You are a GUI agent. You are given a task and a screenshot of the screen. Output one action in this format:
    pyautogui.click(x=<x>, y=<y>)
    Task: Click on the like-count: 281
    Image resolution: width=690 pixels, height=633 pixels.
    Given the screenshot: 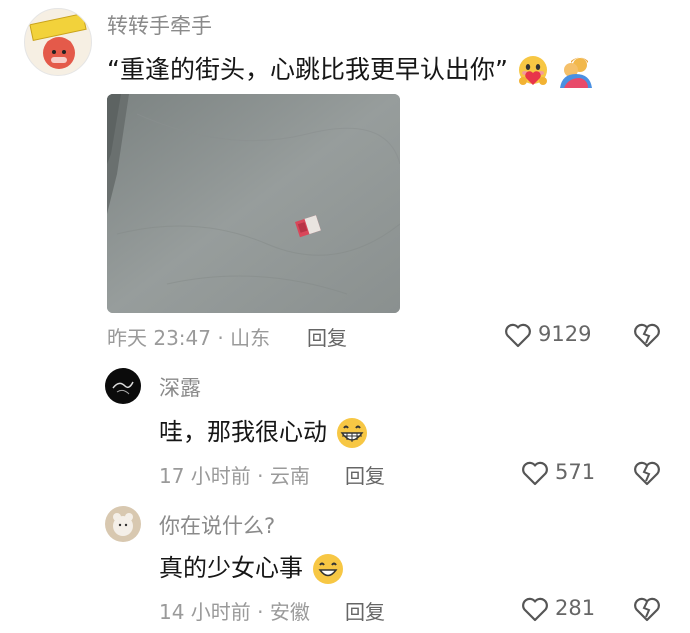 What is the action you would take?
    pyautogui.click(x=575, y=608)
    